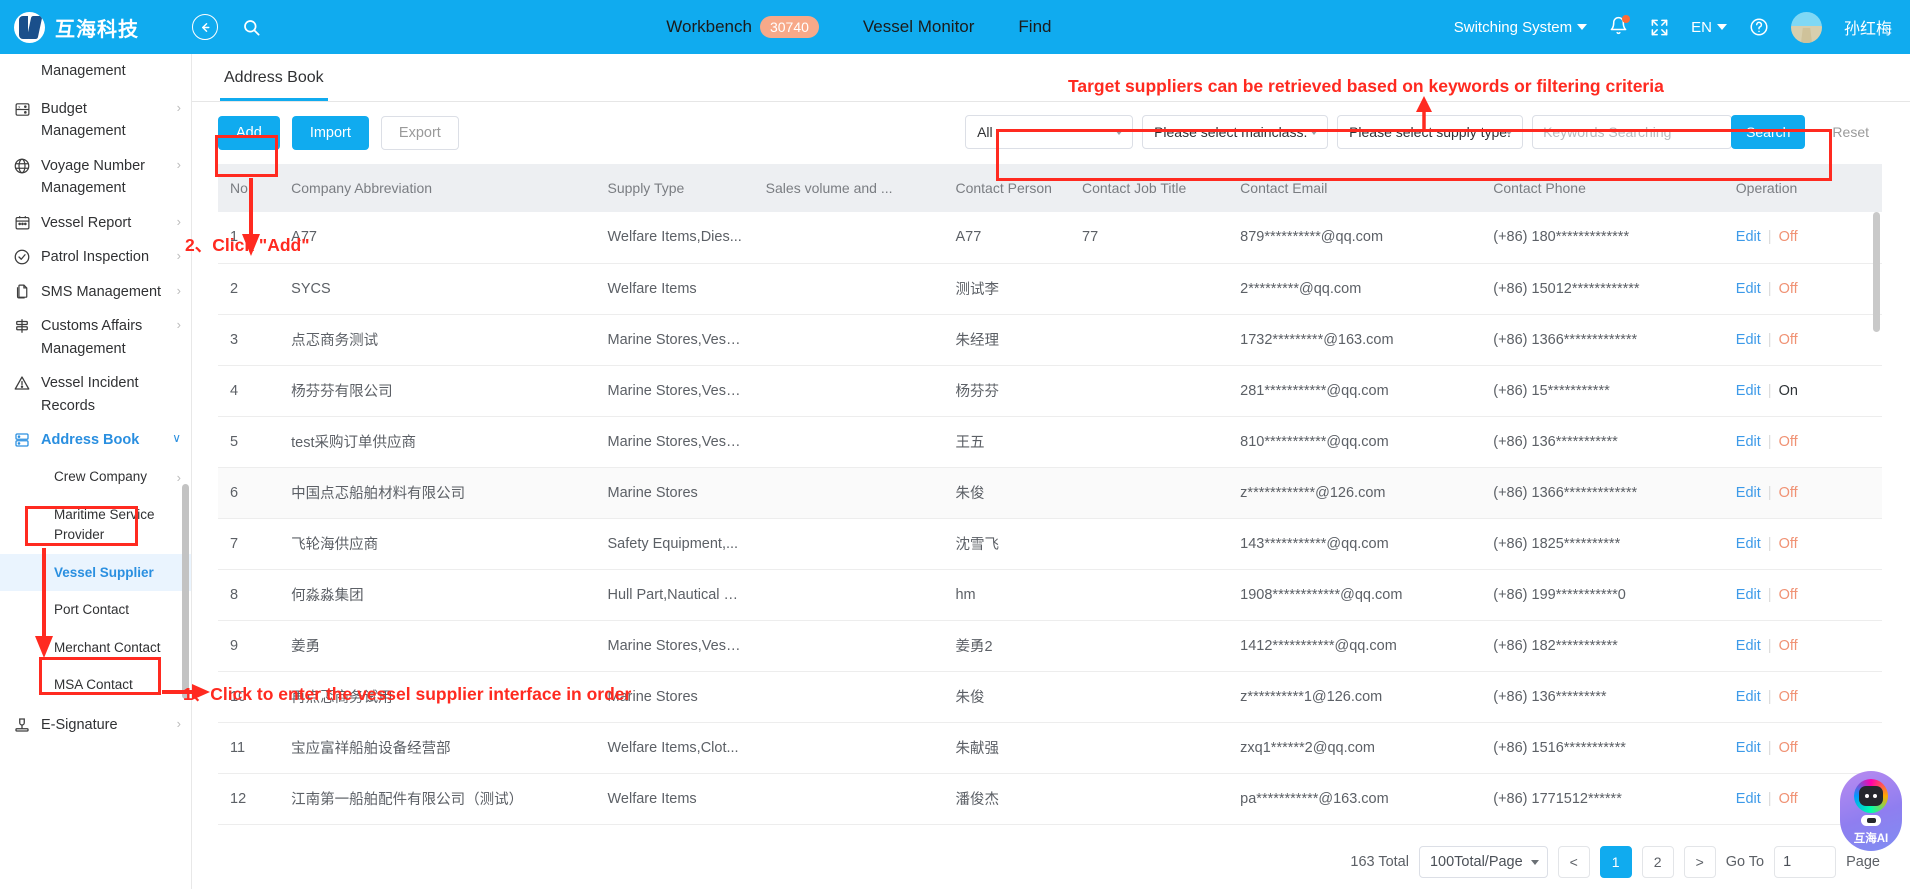 The image size is (1910, 889). Describe the element at coordinates (95, 75) in the screenshot. I see `sidebar-item-management-partial: Management` at that location.